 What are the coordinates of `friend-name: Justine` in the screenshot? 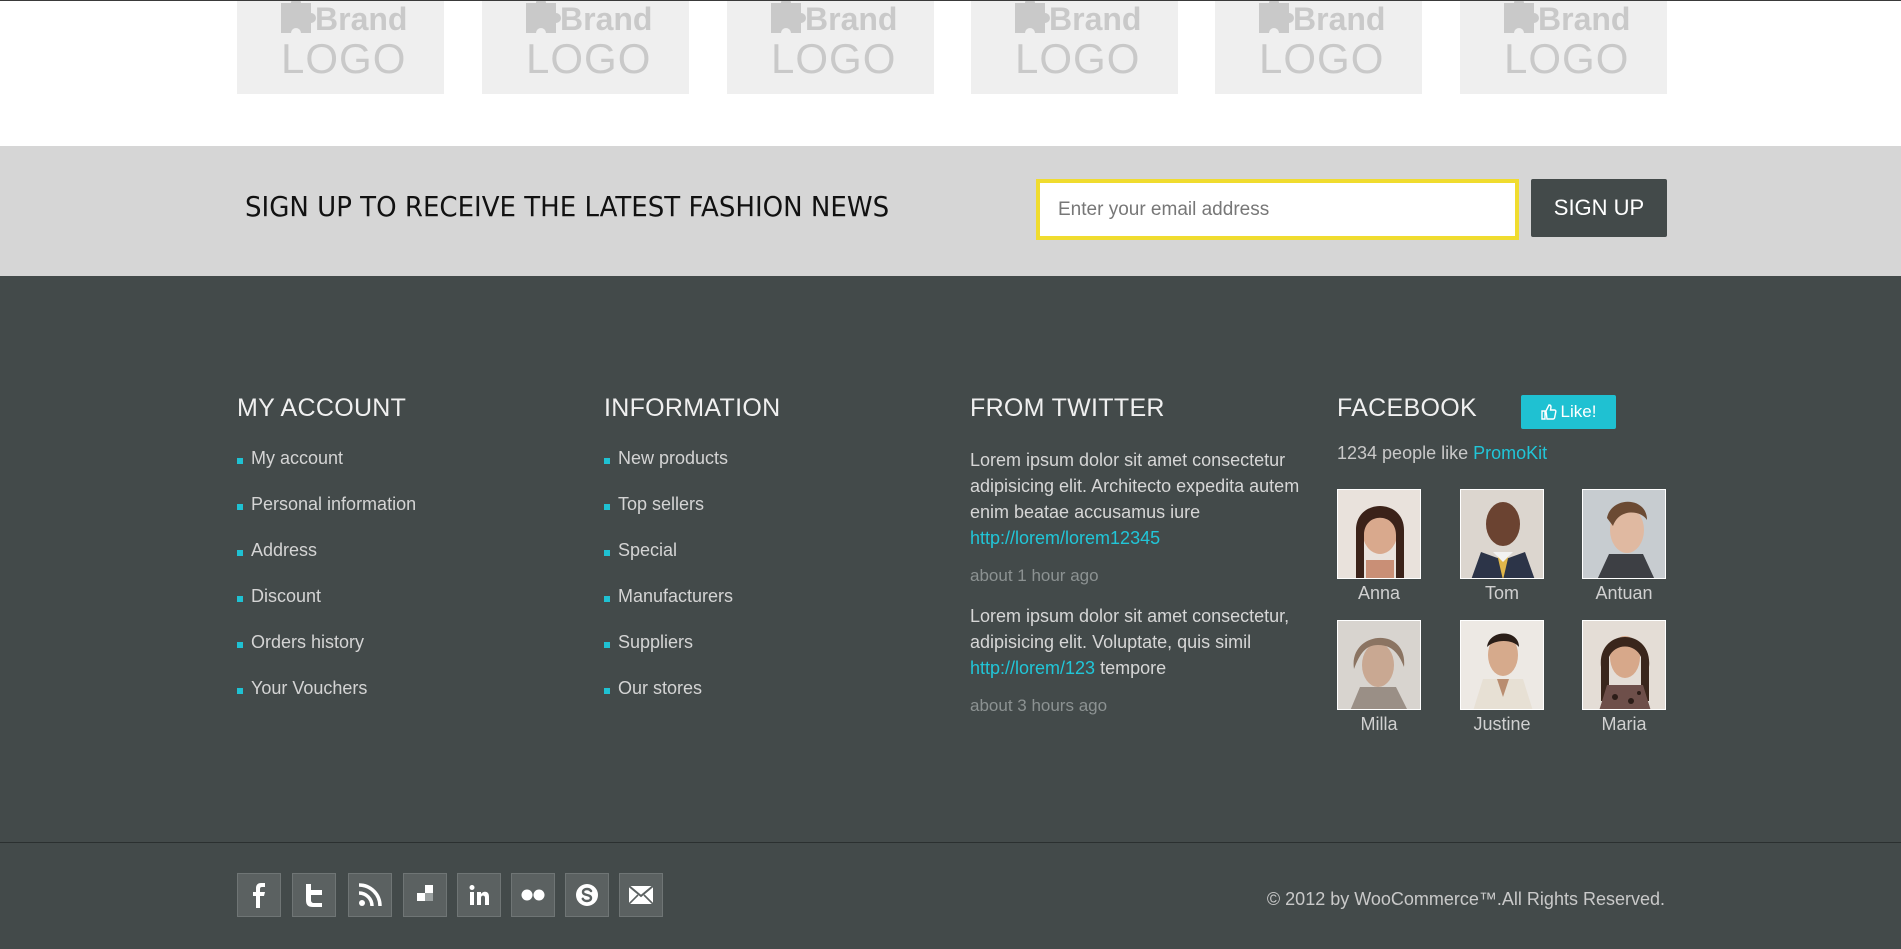 It's located at (1502, 724).